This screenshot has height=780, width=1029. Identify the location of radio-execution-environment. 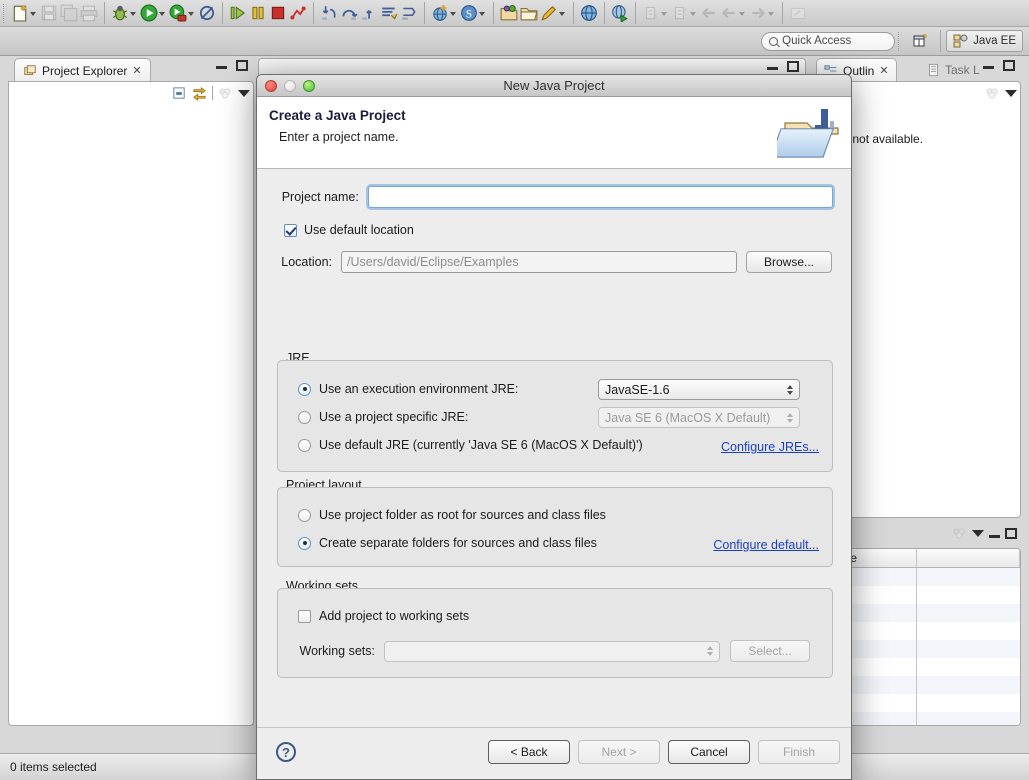
(304, 389).